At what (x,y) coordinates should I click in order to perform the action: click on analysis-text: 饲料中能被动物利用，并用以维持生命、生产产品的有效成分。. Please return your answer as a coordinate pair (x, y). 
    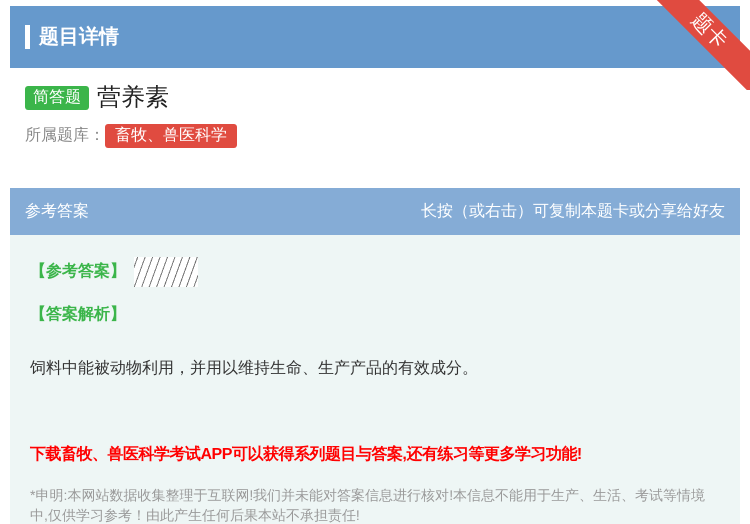
    Looking at the image, I should click on (254, 368).